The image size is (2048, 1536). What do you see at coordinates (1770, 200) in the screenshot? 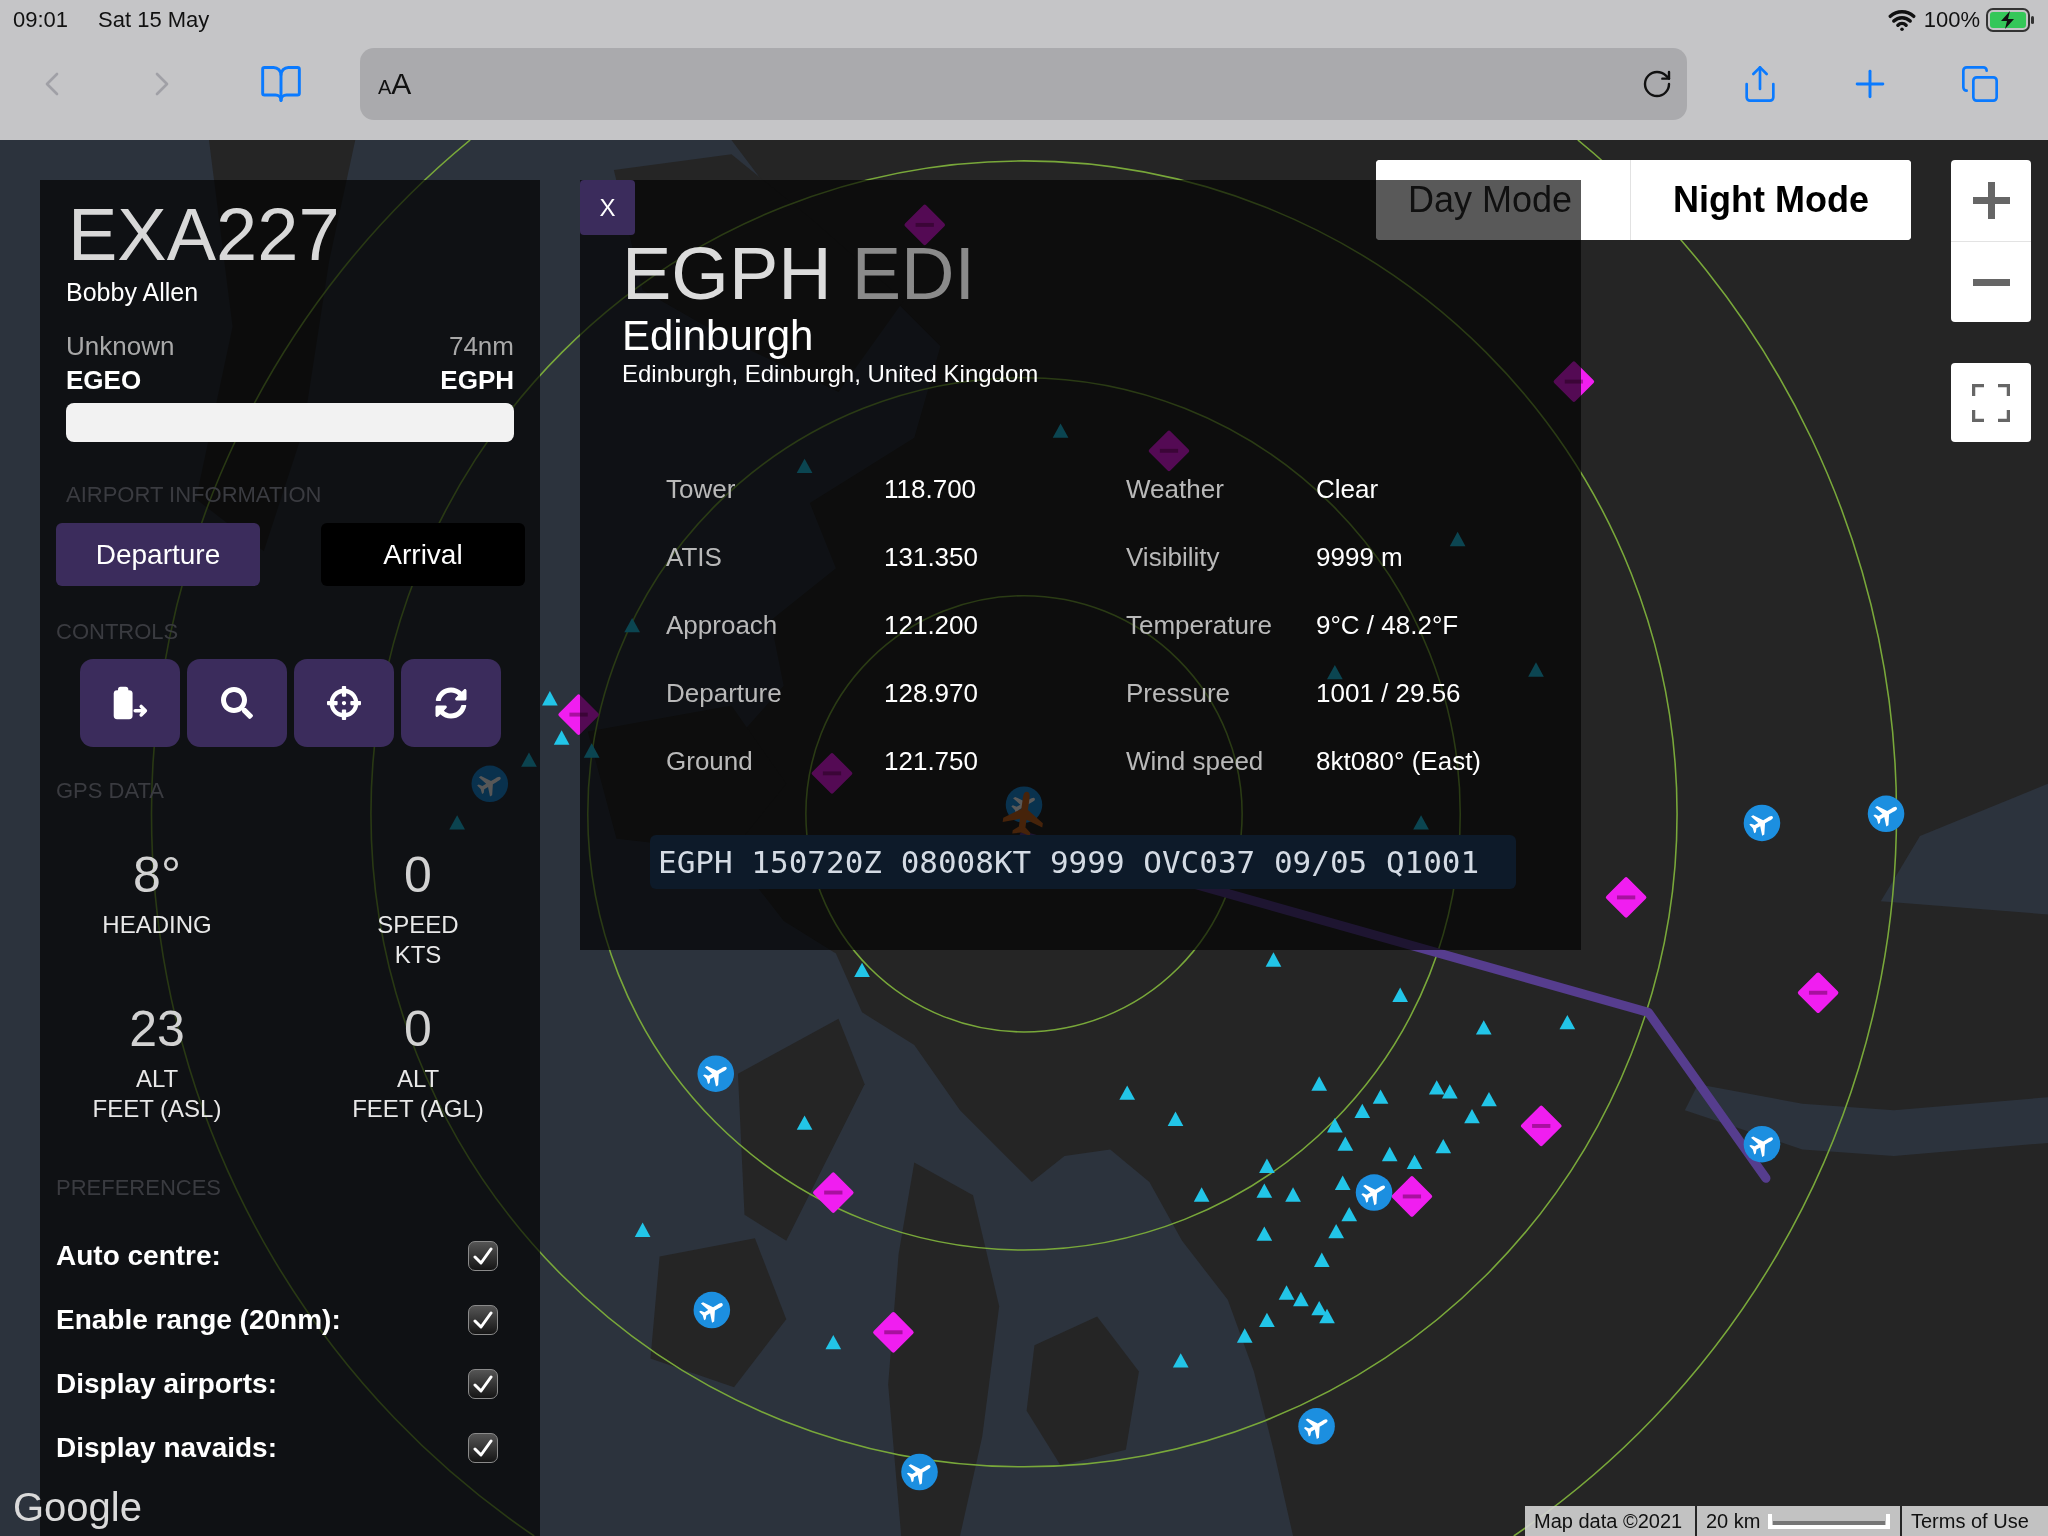
I see `map-mode-button: Night Mode` at bounding box center [1770, 200].